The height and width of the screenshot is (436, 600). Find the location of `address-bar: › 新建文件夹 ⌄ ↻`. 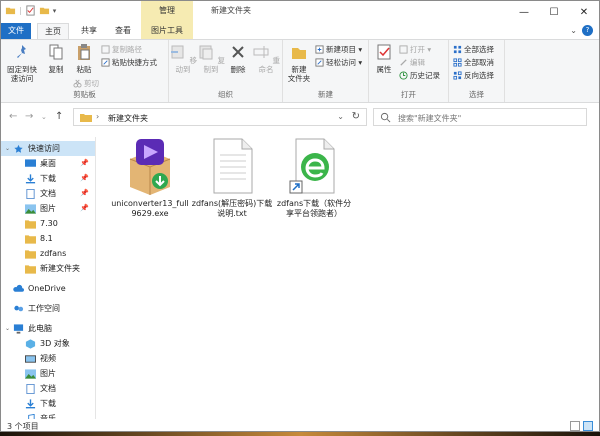

address-bar: › 新建文件夹 ⌄ ↻ is located at coordinates (220, 117).